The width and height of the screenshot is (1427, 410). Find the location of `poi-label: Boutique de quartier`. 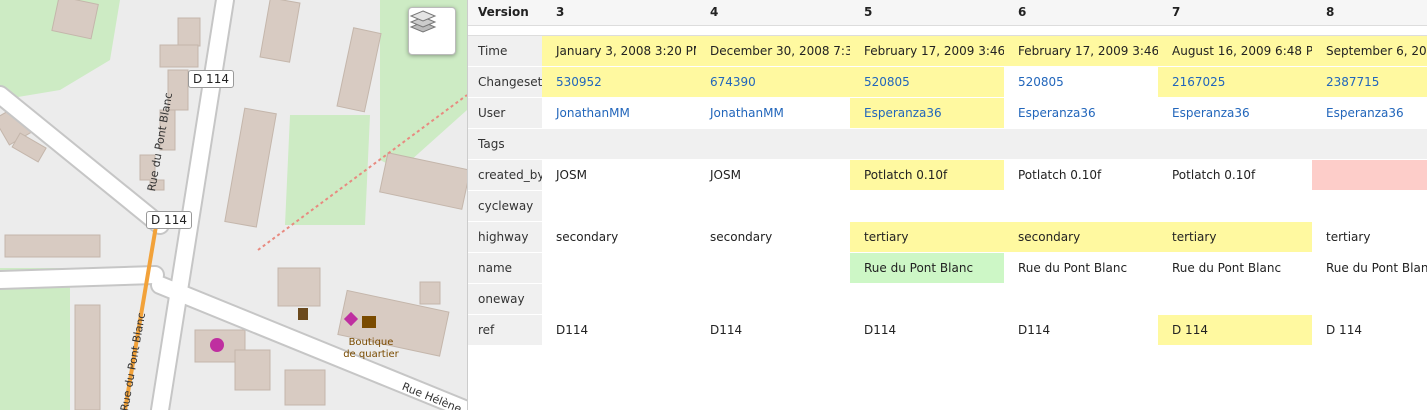

poi-label: Boutique de quartier is located at coordinates (371, 348).